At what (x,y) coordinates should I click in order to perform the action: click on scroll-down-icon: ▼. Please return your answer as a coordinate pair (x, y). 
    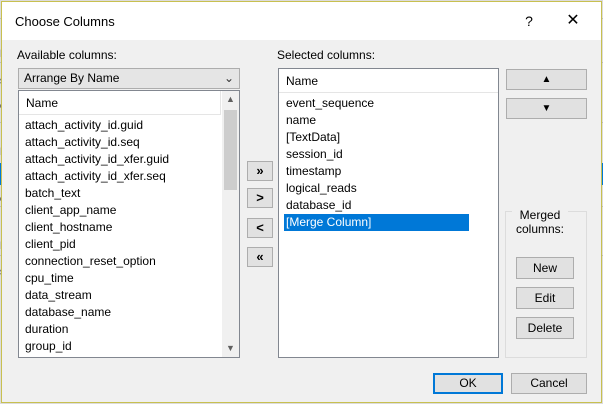
    Looking at the image, I should click on (230, 348).